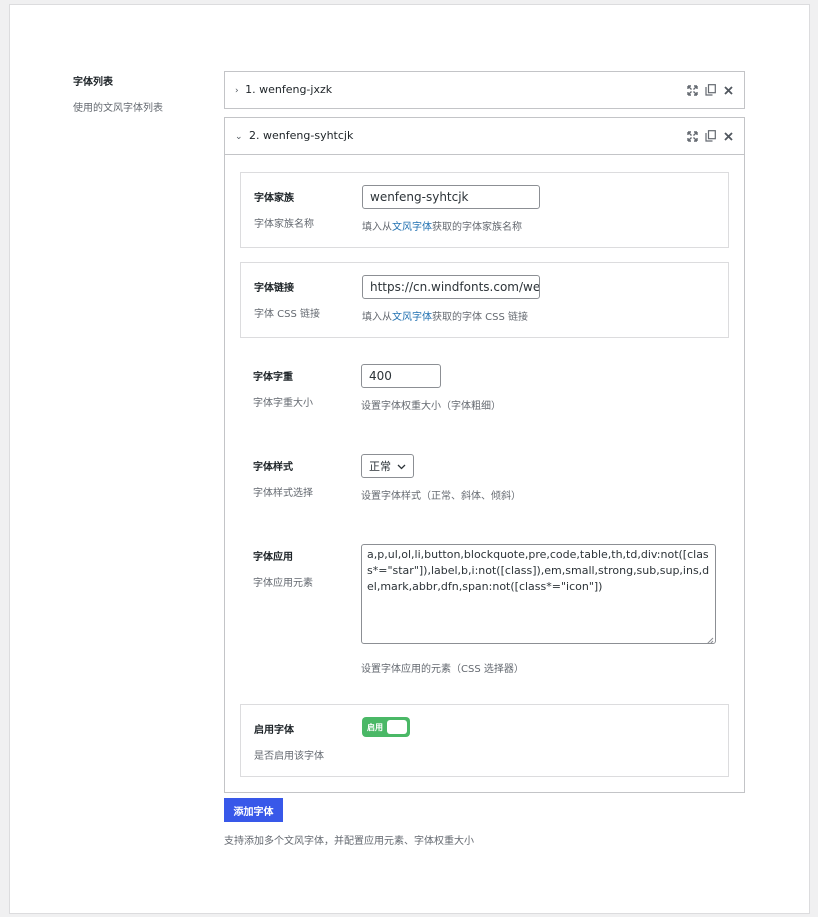 The image size is (818, 917). I want to click on field-description: 字体应用元素, so click(283, 583).